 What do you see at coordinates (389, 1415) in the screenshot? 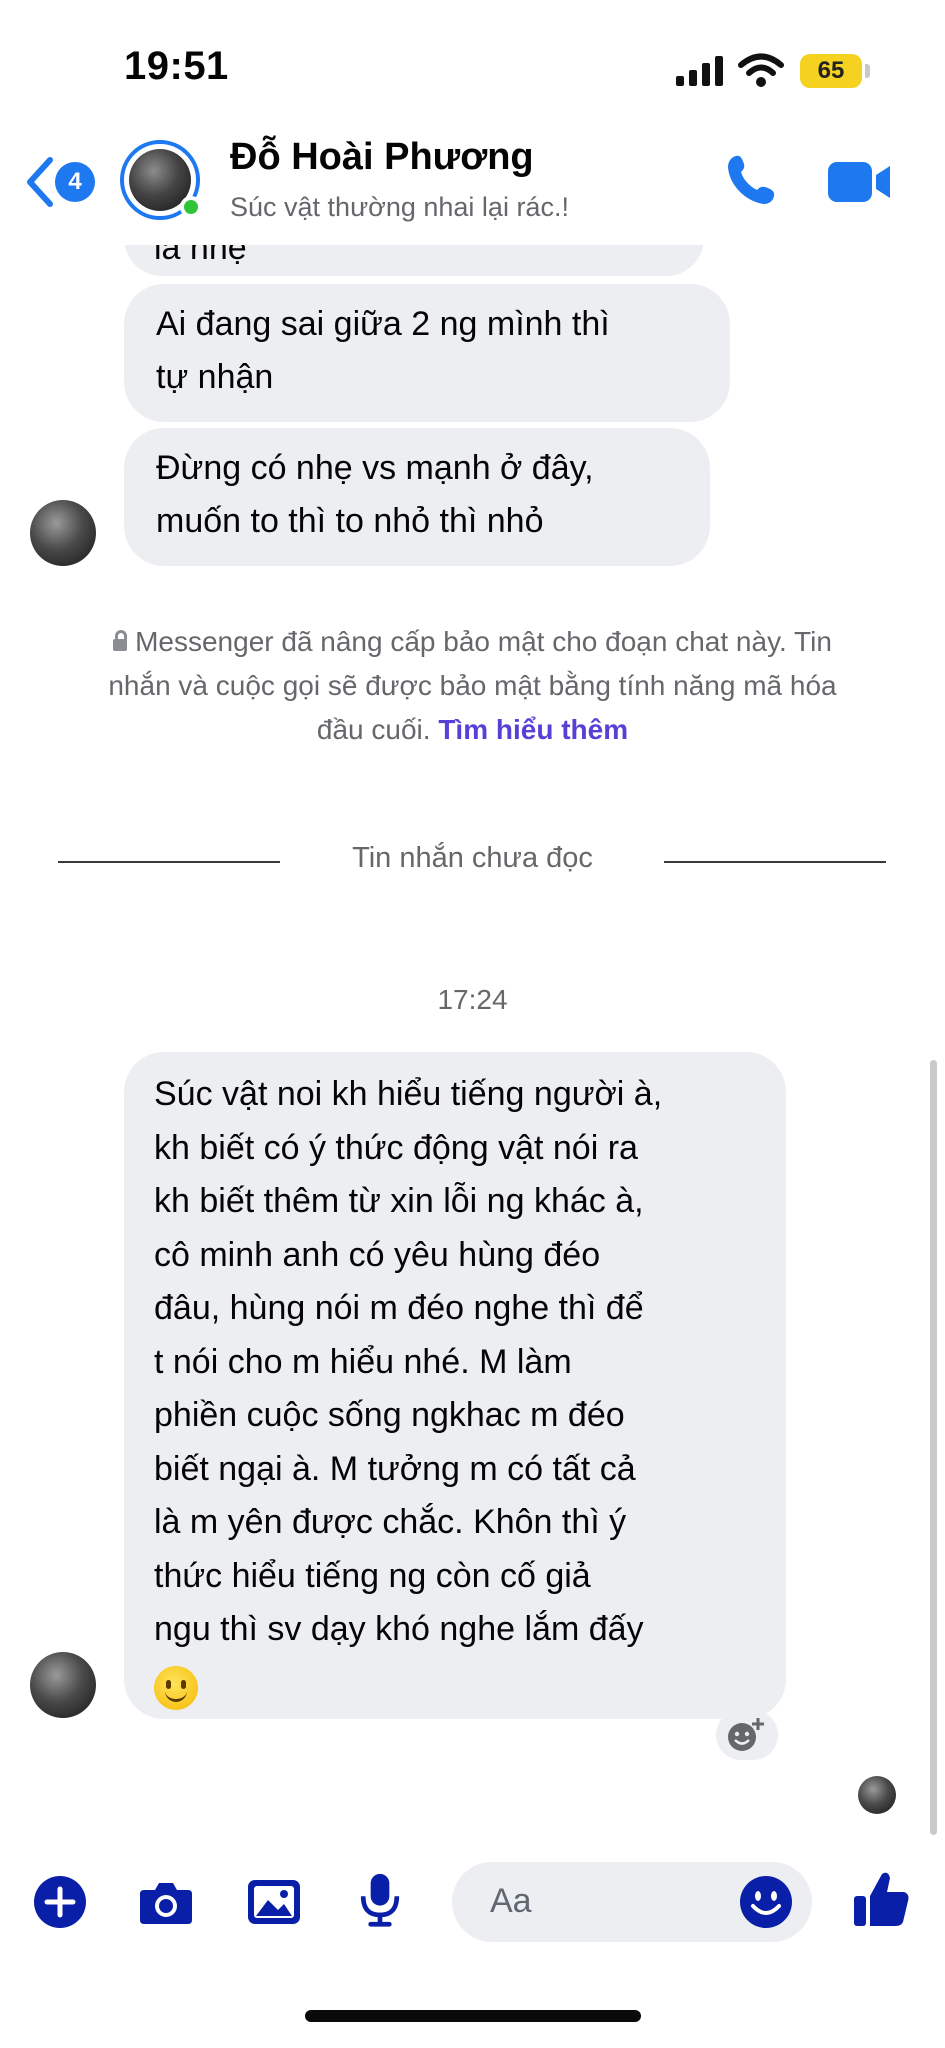
I see `message-line: phiền cuộc sống ngkhac m đéo` at bounding box center [389, 1415].